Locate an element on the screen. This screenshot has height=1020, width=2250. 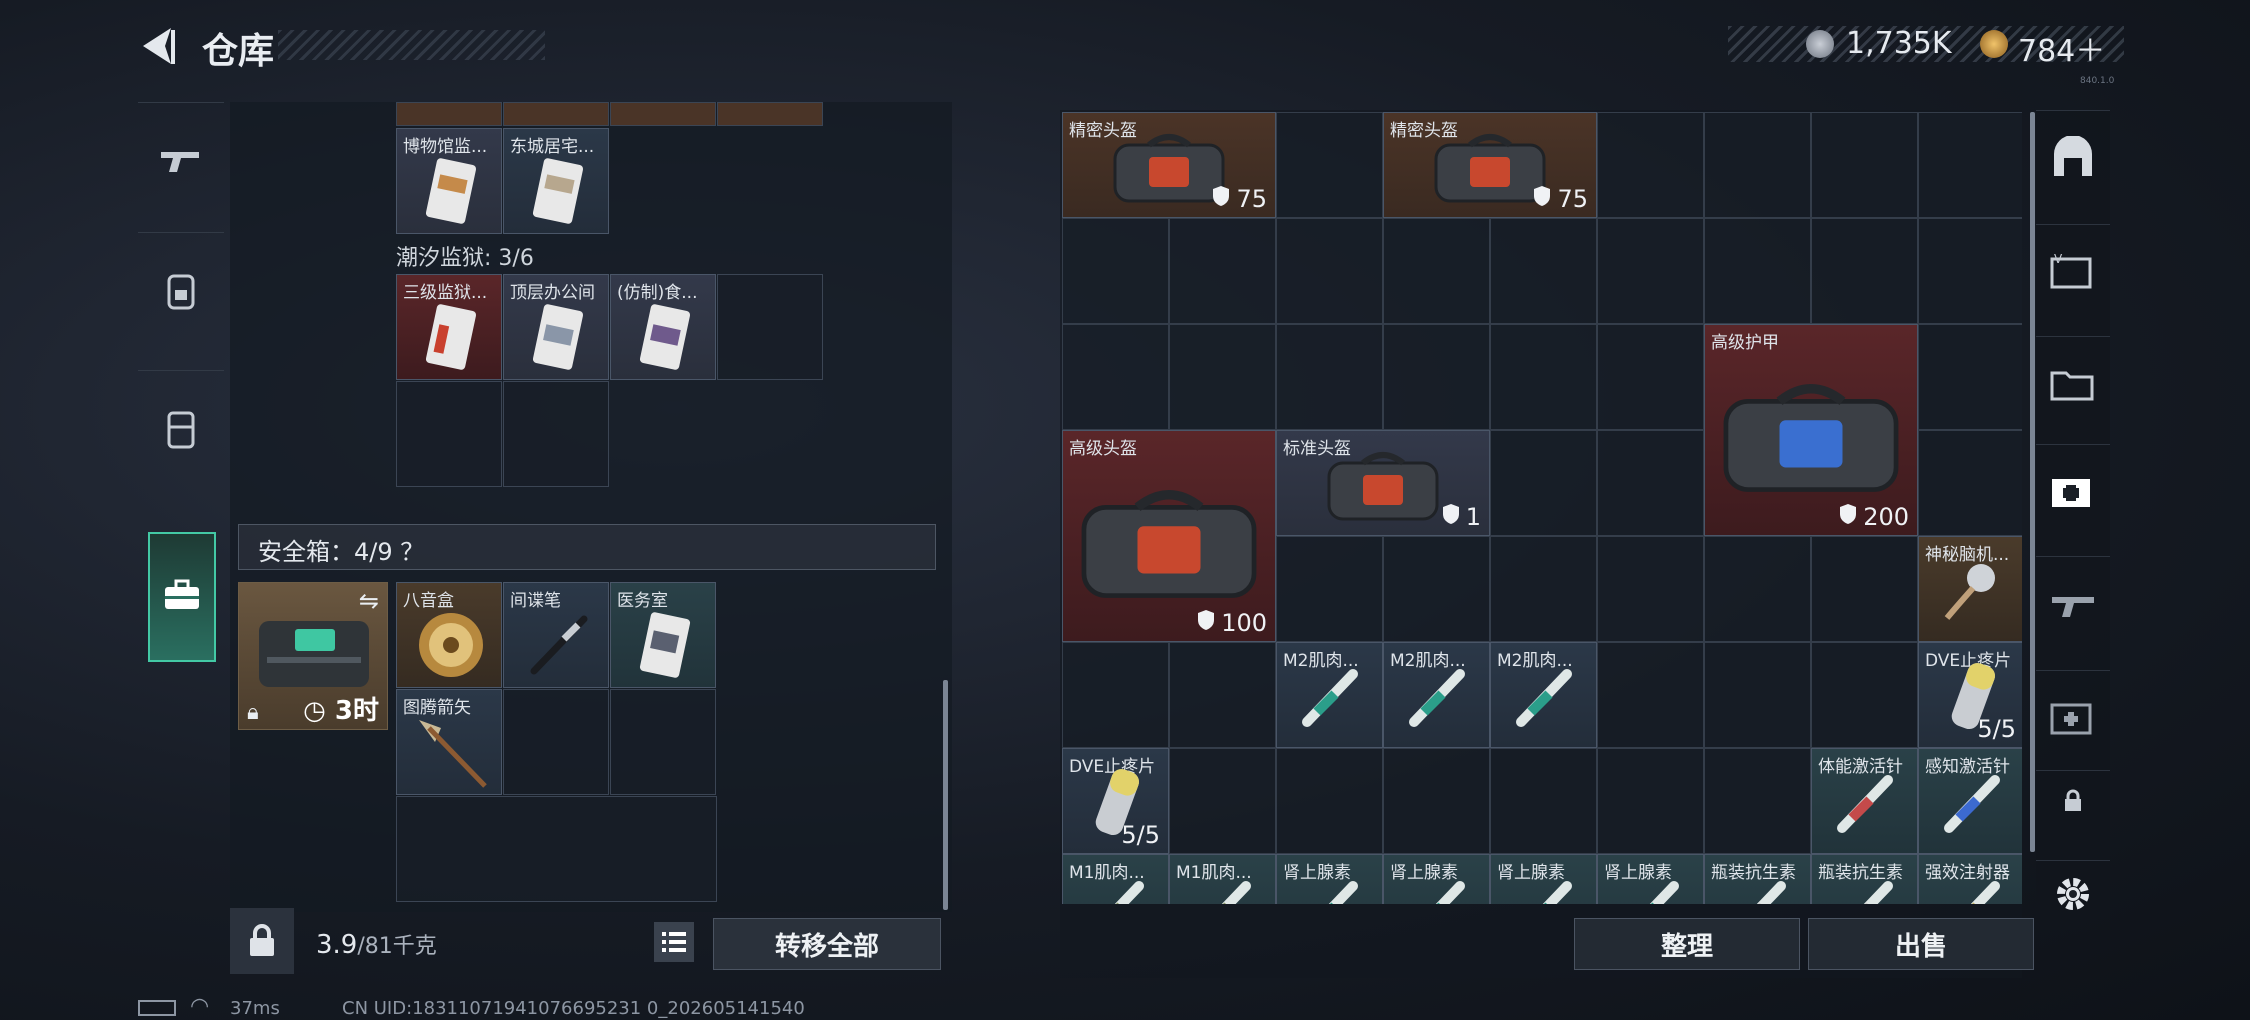
stash-item: 高级护甲 200 is located at coordinates (1811, 430).